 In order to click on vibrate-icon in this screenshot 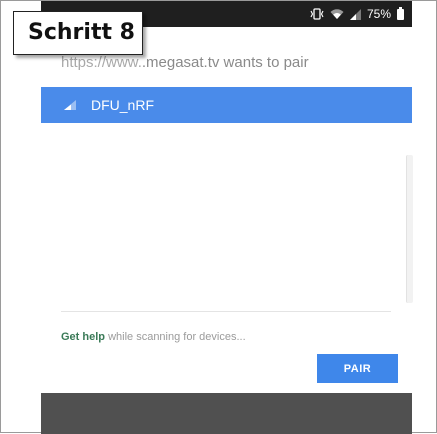, I will do `click(317, 14)`.